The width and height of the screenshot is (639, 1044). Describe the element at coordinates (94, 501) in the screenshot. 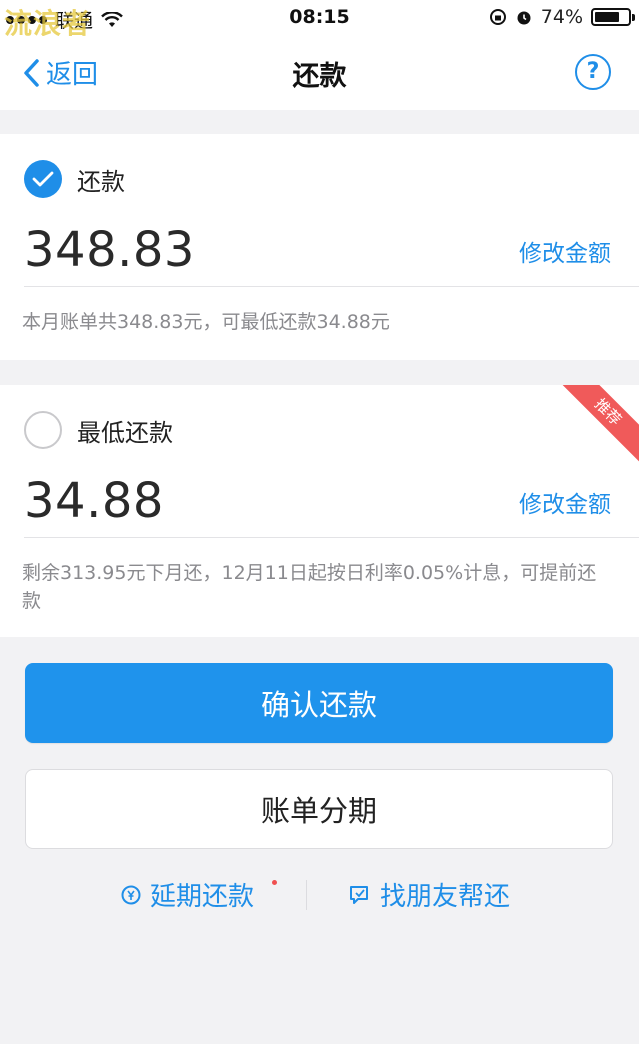

I see `repay-minimum-amount: 34.88` at that location.